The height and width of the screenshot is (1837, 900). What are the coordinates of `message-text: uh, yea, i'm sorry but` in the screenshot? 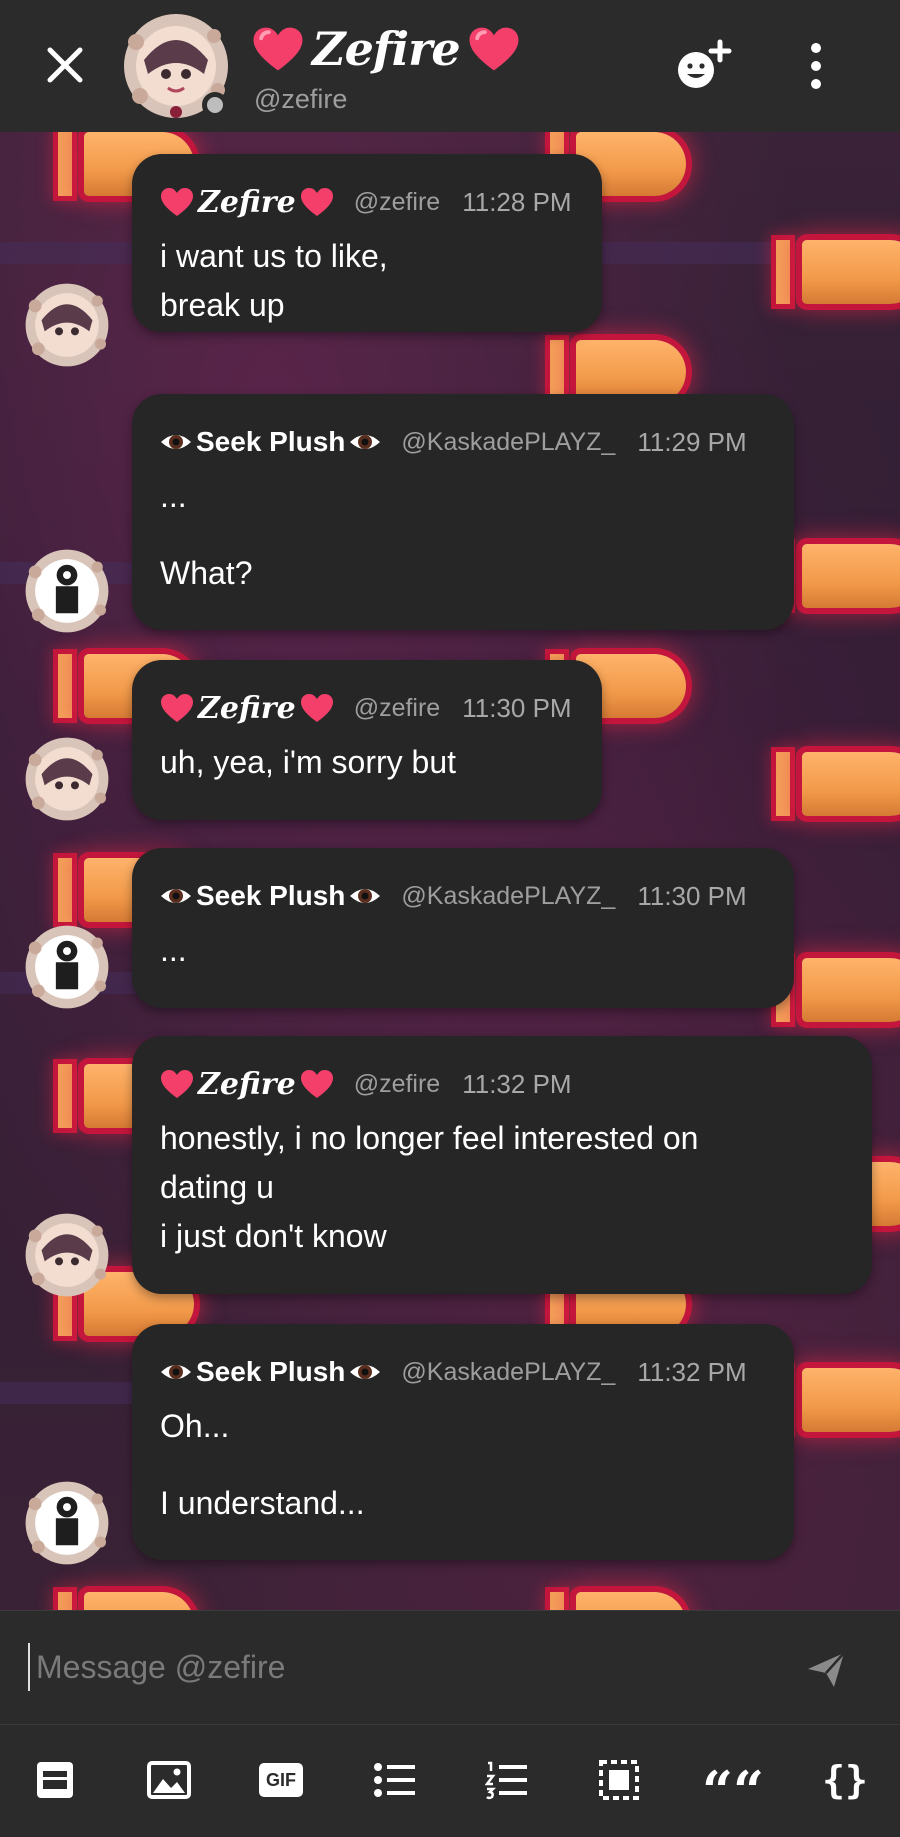 It's located at (367, 762).